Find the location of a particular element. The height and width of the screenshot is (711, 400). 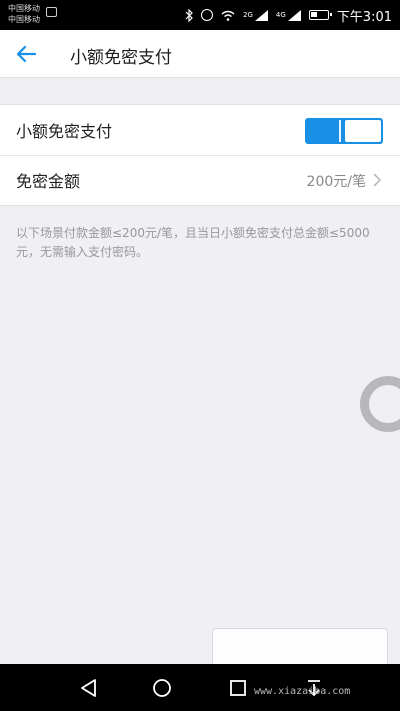

nav-home-button is located at coordinates (162, 688).